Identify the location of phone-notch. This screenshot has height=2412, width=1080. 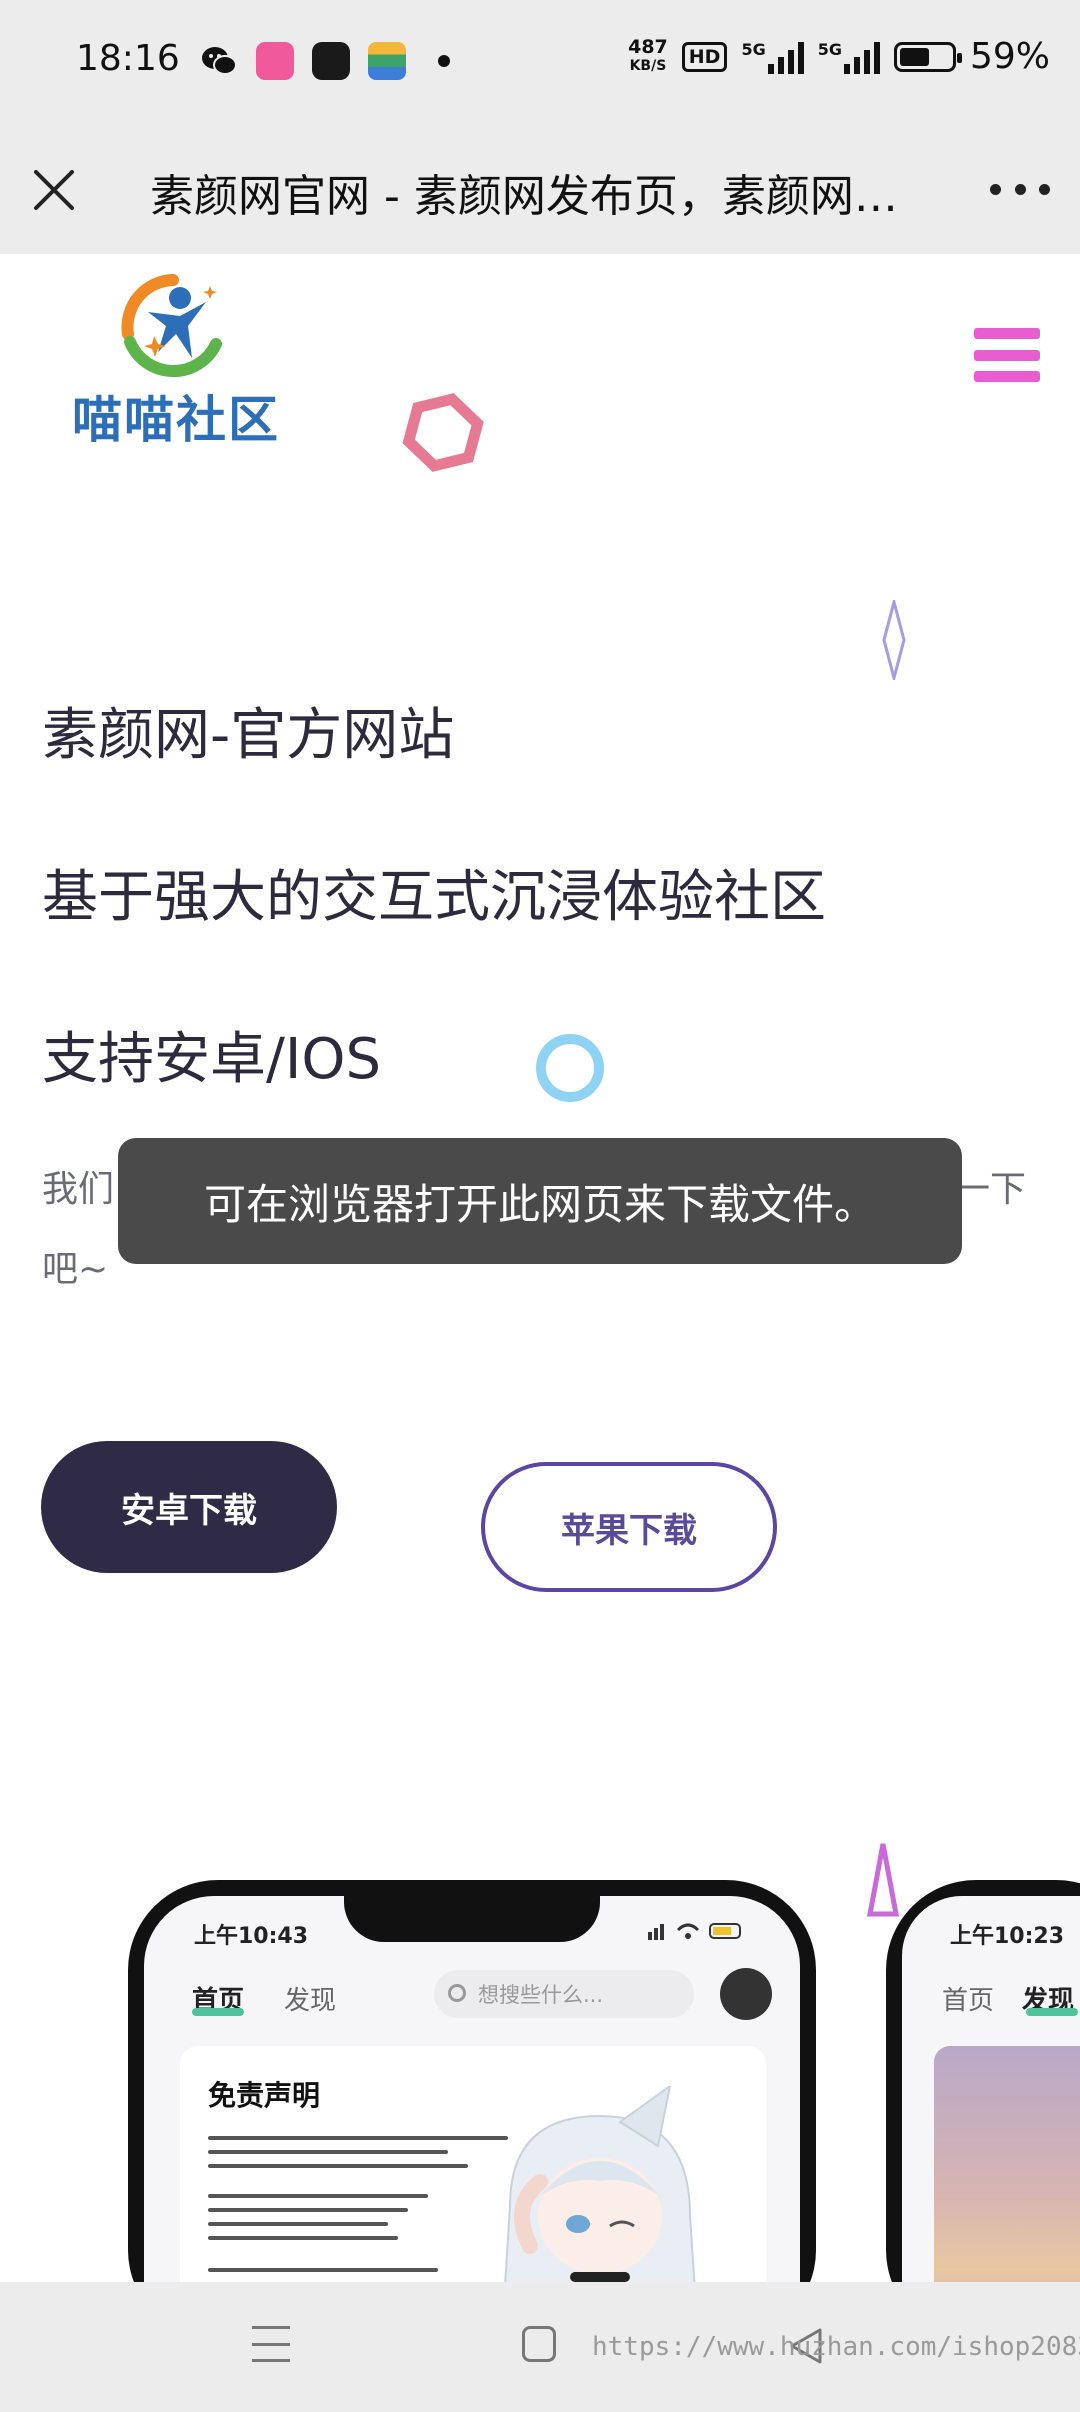
(472, 1919).